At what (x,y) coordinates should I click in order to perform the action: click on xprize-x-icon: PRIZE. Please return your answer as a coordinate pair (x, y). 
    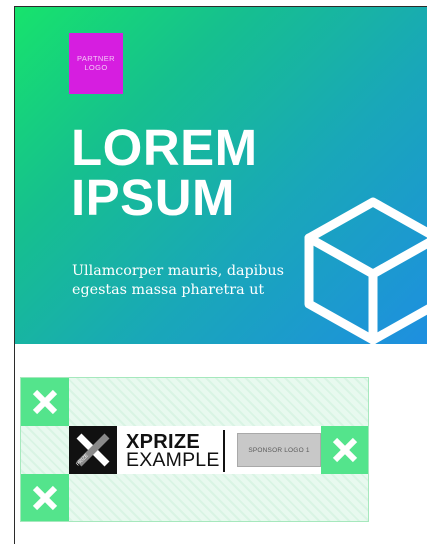
    Looking at the image, I should click on (92, 450).